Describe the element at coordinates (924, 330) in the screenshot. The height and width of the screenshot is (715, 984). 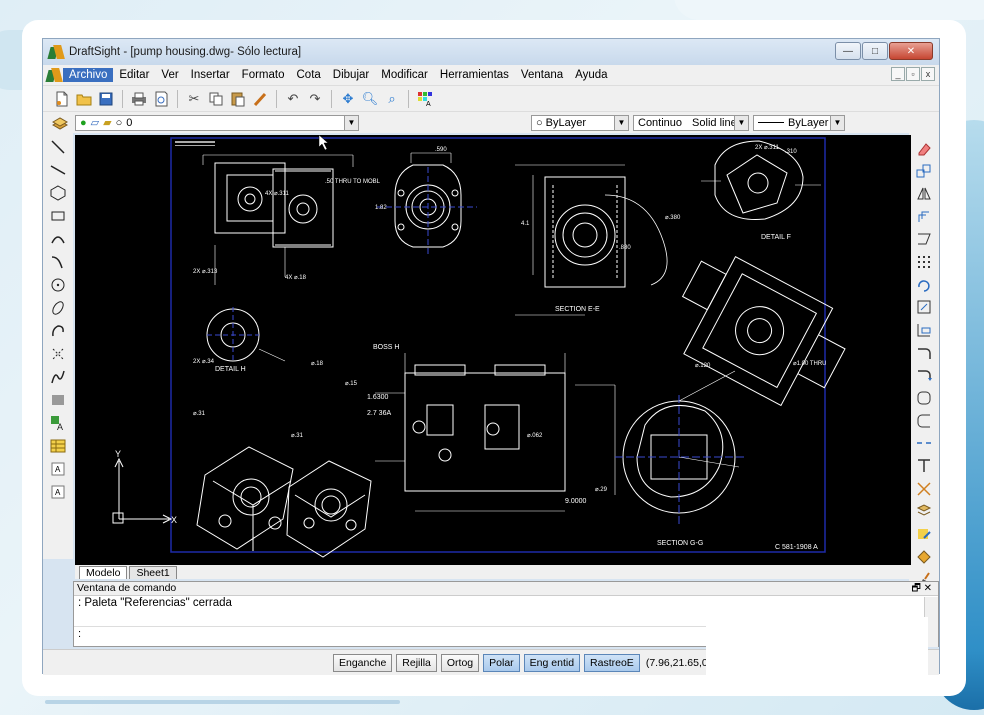
I see `stretch-icon` at that location.